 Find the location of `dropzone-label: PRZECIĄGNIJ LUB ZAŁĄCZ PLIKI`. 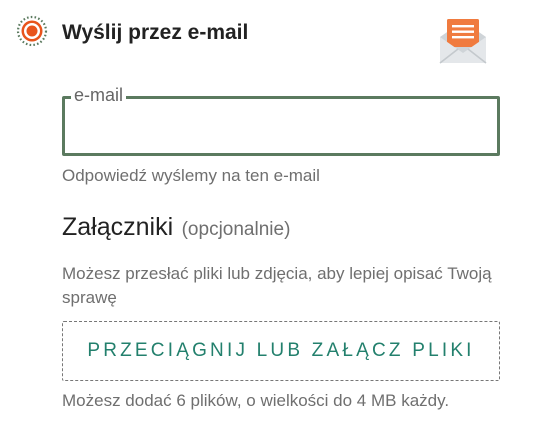

dropzone-label: PRZECIĄGNIJ LUB ZAŁĄCZ PLIKI is located at coordinates (281, 350).